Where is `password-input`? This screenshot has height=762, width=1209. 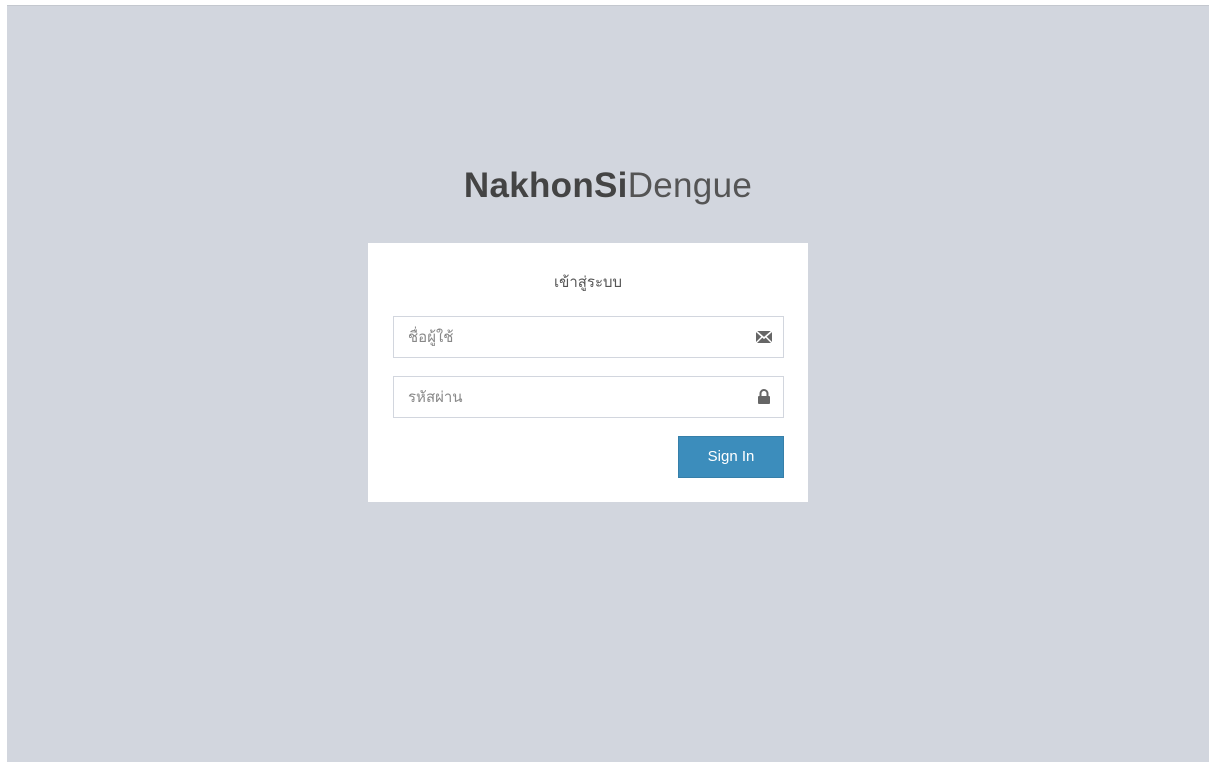
password-input is located at coordinates (571, 397).